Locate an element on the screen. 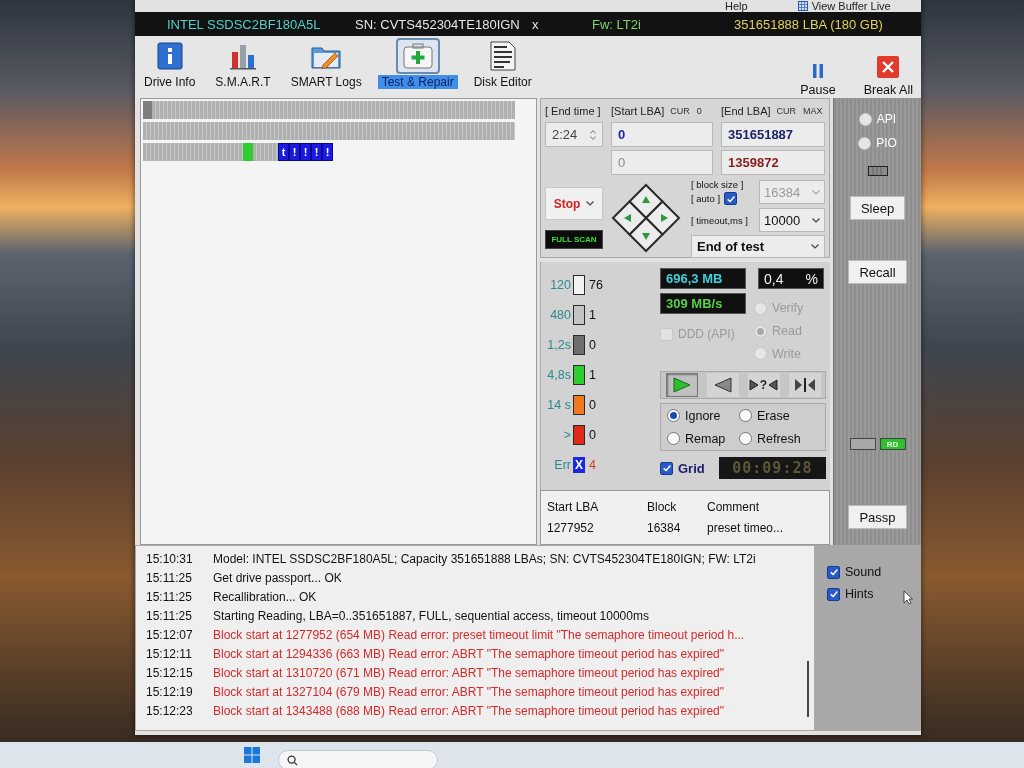 The width and height of the screenshot is (1024, 768). info-book-icon is located at coordinates (169, 56).